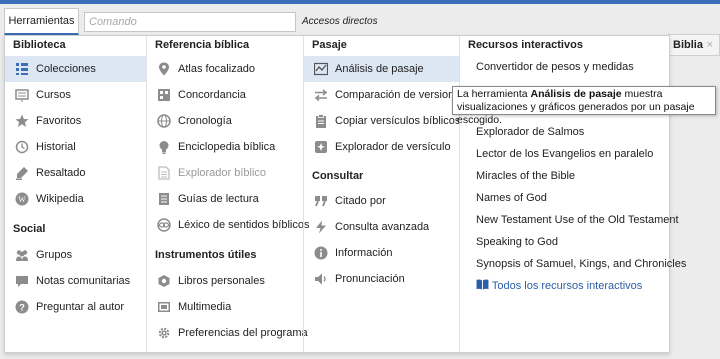 The height and width of the screenshot is (359, 720). Describe the element at coordinates (61, 173) in the screenshot. I see `menu-item-label: Resaltado` at that location.